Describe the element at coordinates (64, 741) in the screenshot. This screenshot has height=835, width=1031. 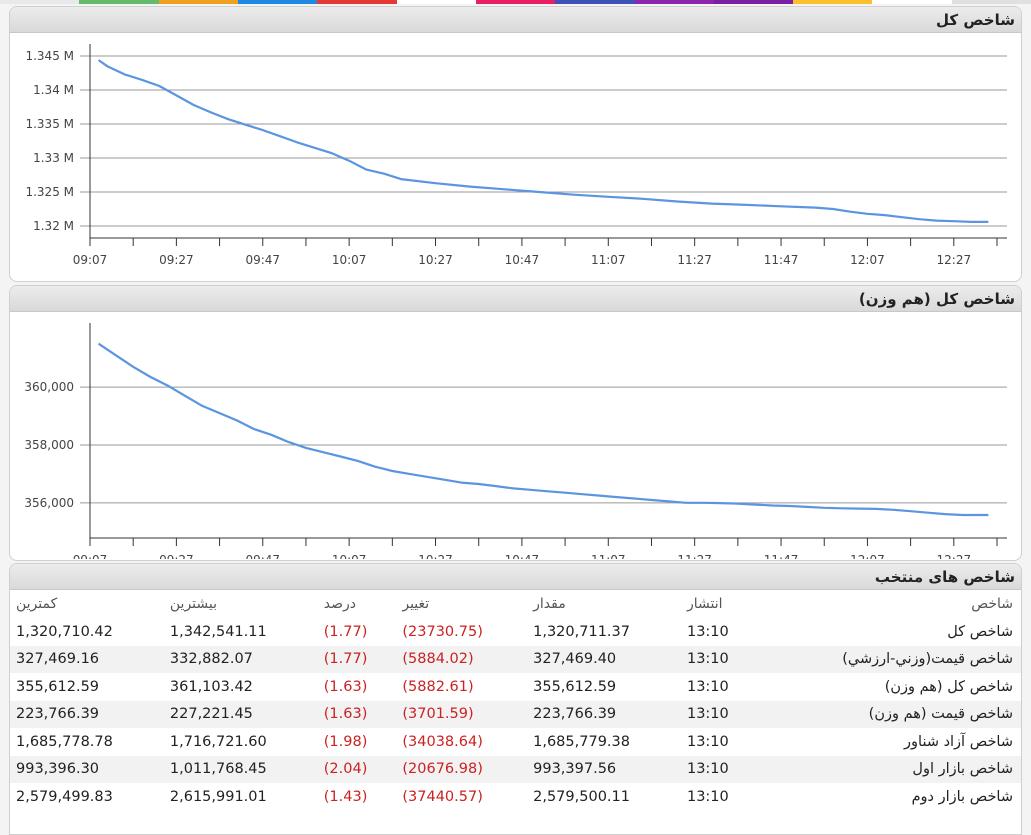
I see `index-low: 1,685,778.78` at that location.